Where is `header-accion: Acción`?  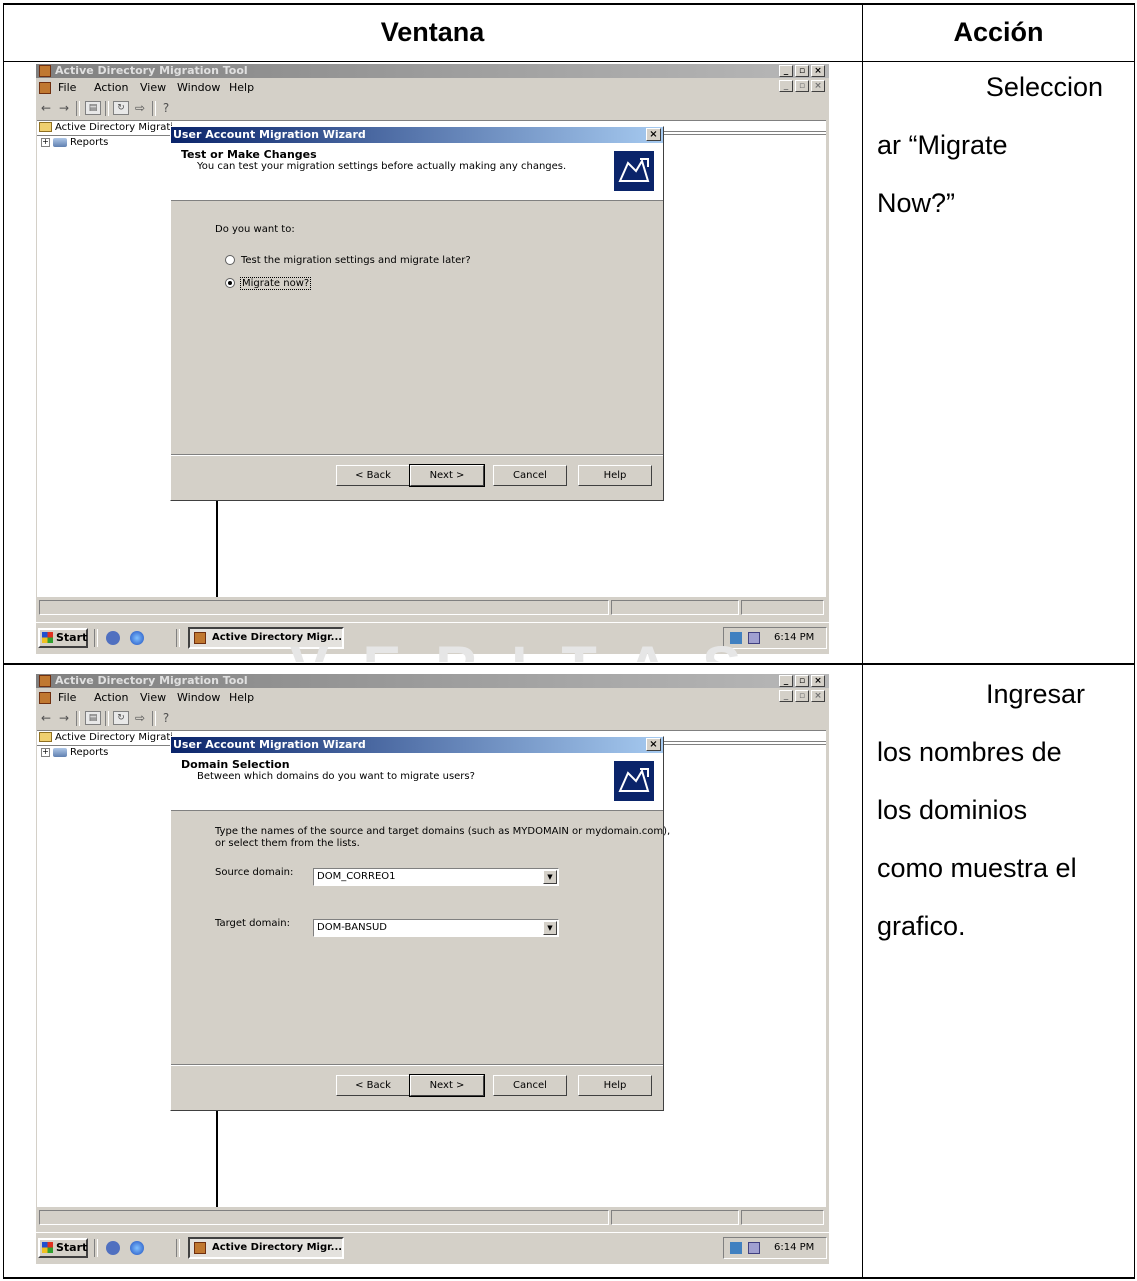
header-accion: Acción is located at coordinates (998, 31).